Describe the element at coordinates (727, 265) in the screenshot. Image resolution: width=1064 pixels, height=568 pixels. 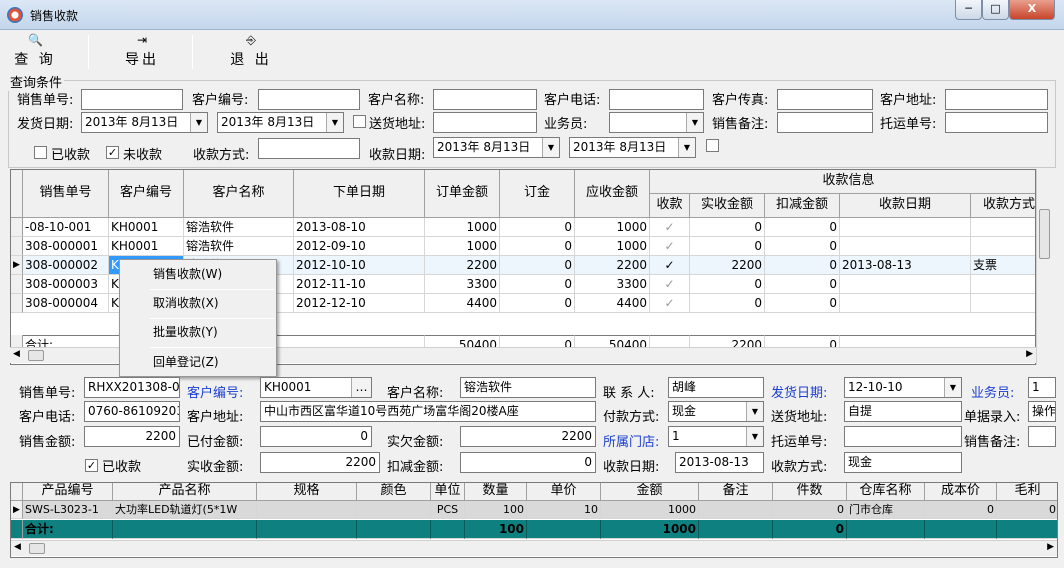
I see `cell-actual: 2200` at that location.